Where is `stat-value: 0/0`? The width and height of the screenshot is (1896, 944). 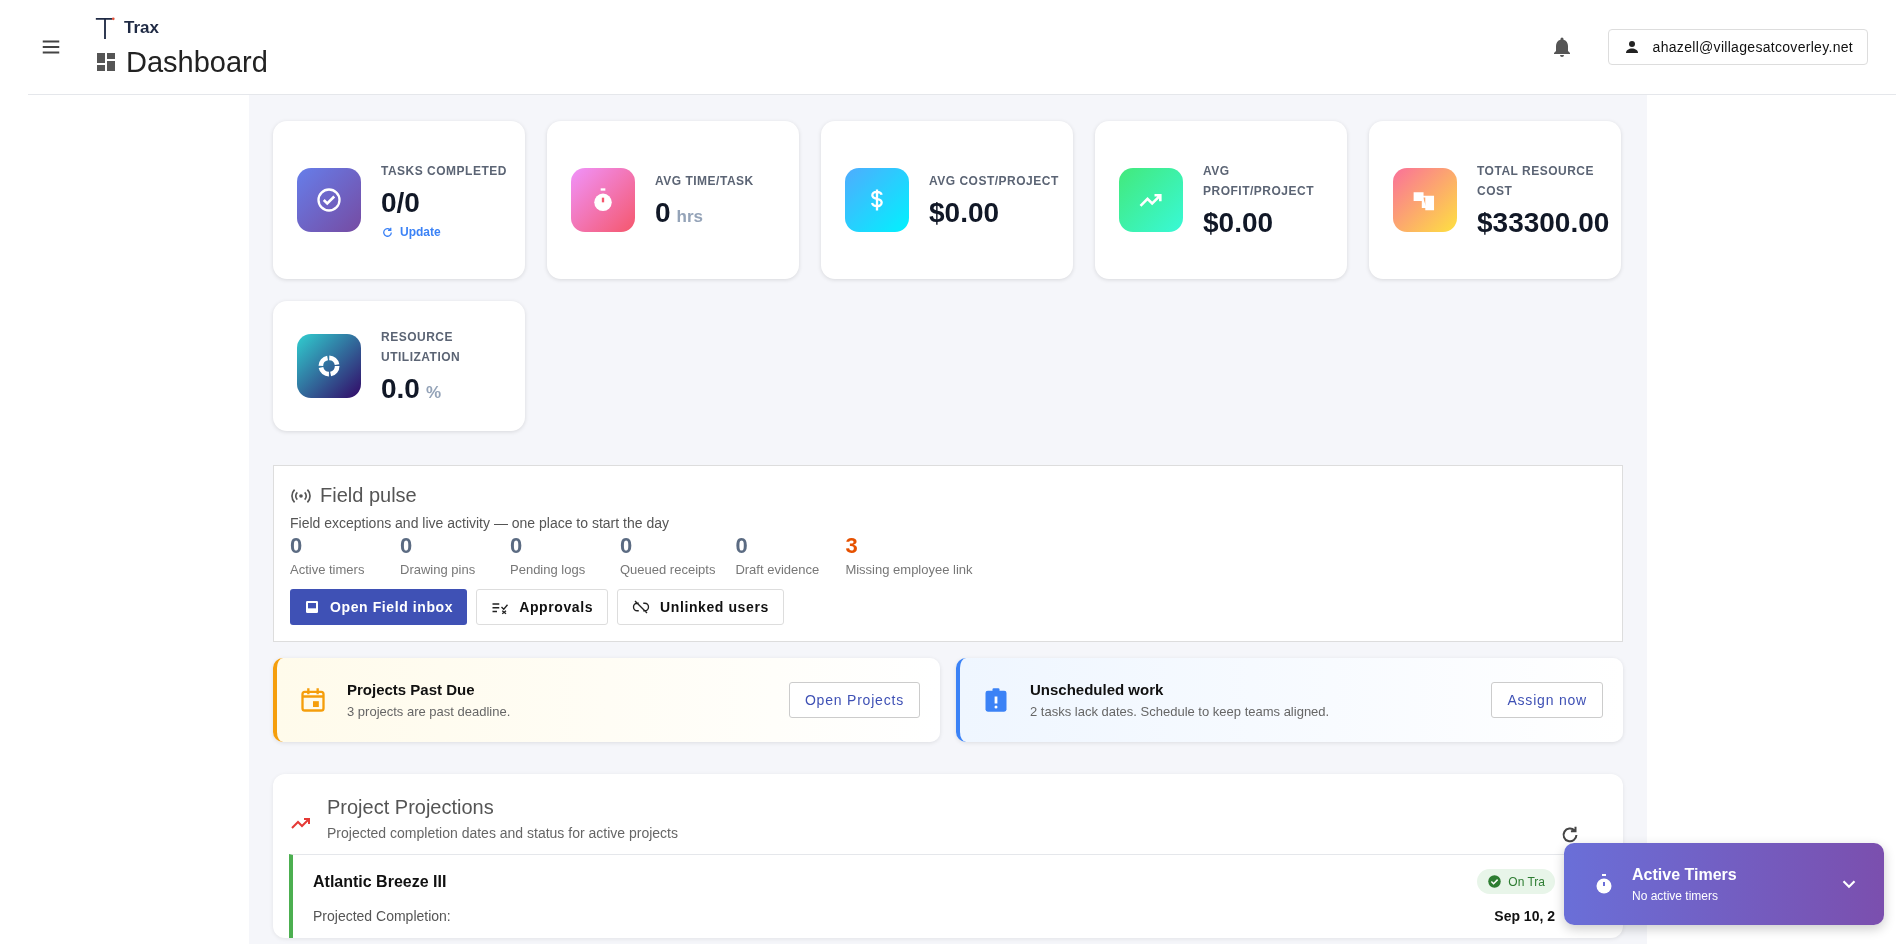 stat-value: 0/0 is located at coordinates (400, 203).